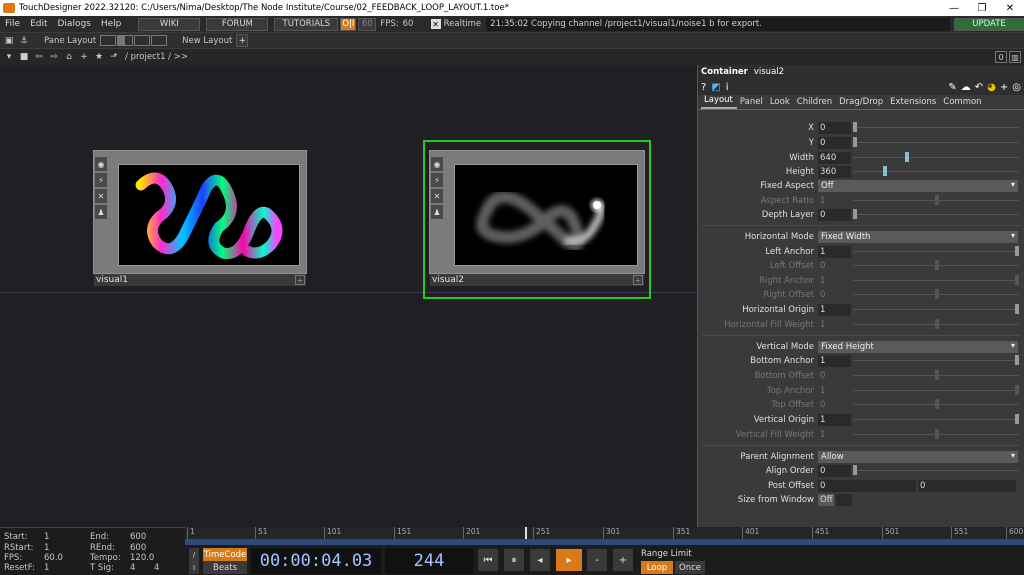 The image size is (1024, 575). Describe the element at coordinates (991, 87) in the screenshot. I see `python-icon: ◕` at that location.